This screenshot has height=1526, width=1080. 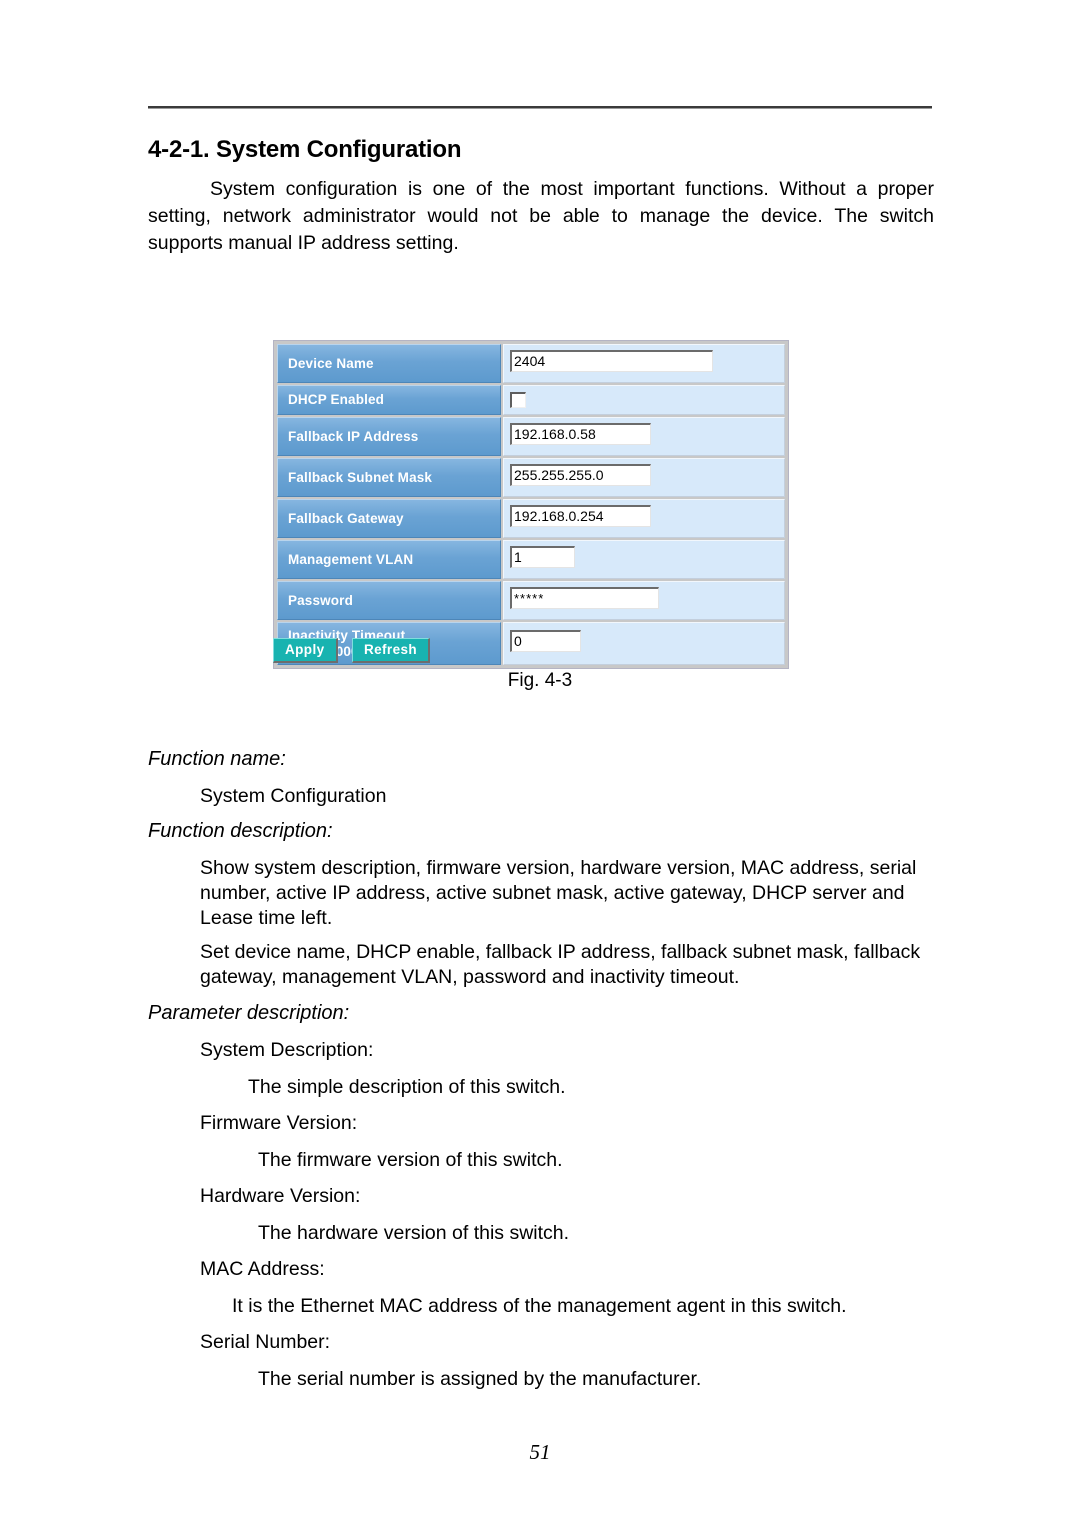 I want to click on config-row: Fallback Subnet Mask 255.255.255.0, so click(x=531, y=477).